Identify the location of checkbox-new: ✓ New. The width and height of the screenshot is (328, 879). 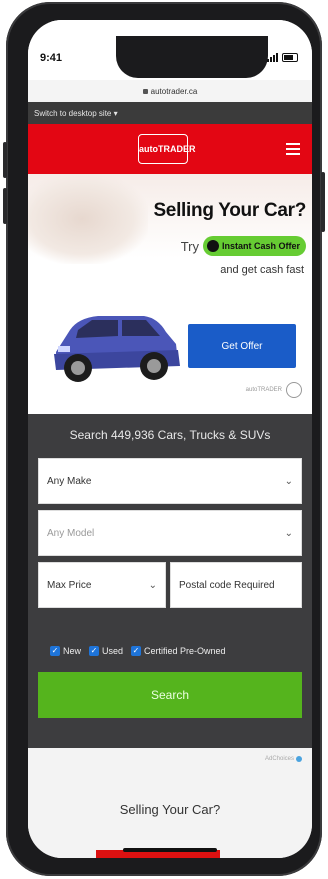
(65, 651).